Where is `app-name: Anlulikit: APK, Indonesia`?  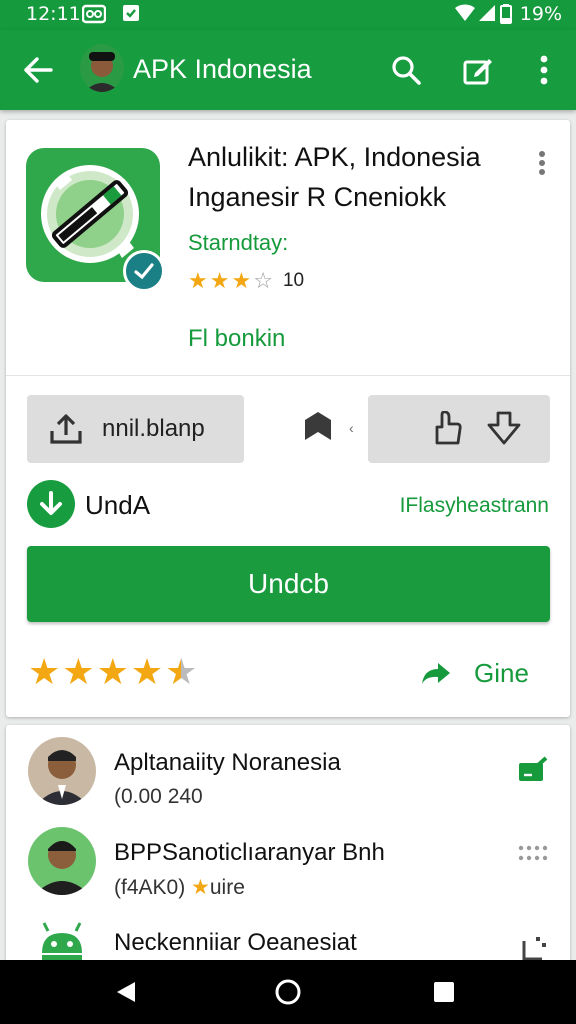
app-name: Anlulikit: APK, Indonesia is located at coordinates (334, 157).